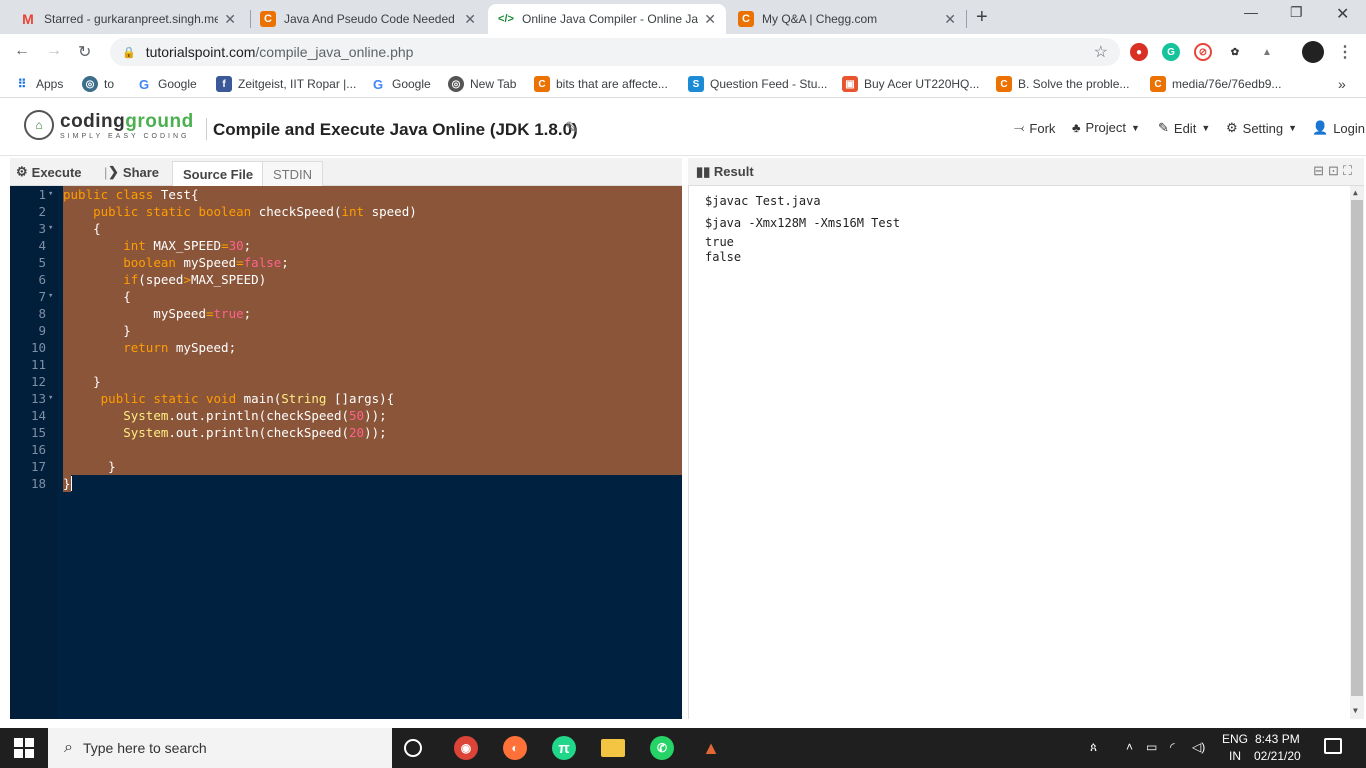 The width and height of the screenshot is (1366, 768). What do you see at coordinates (662, 748) in the screenshot?
I see `whatsapp-icon: ✆` at bounding box center [662, 748].